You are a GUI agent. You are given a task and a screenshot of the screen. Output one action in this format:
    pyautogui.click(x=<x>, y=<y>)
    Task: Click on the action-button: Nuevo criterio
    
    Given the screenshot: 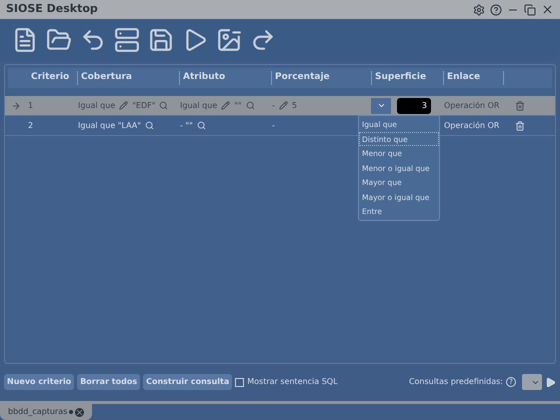 What is the action you would take?
    pyautogui.click(x=39, y=382)
    